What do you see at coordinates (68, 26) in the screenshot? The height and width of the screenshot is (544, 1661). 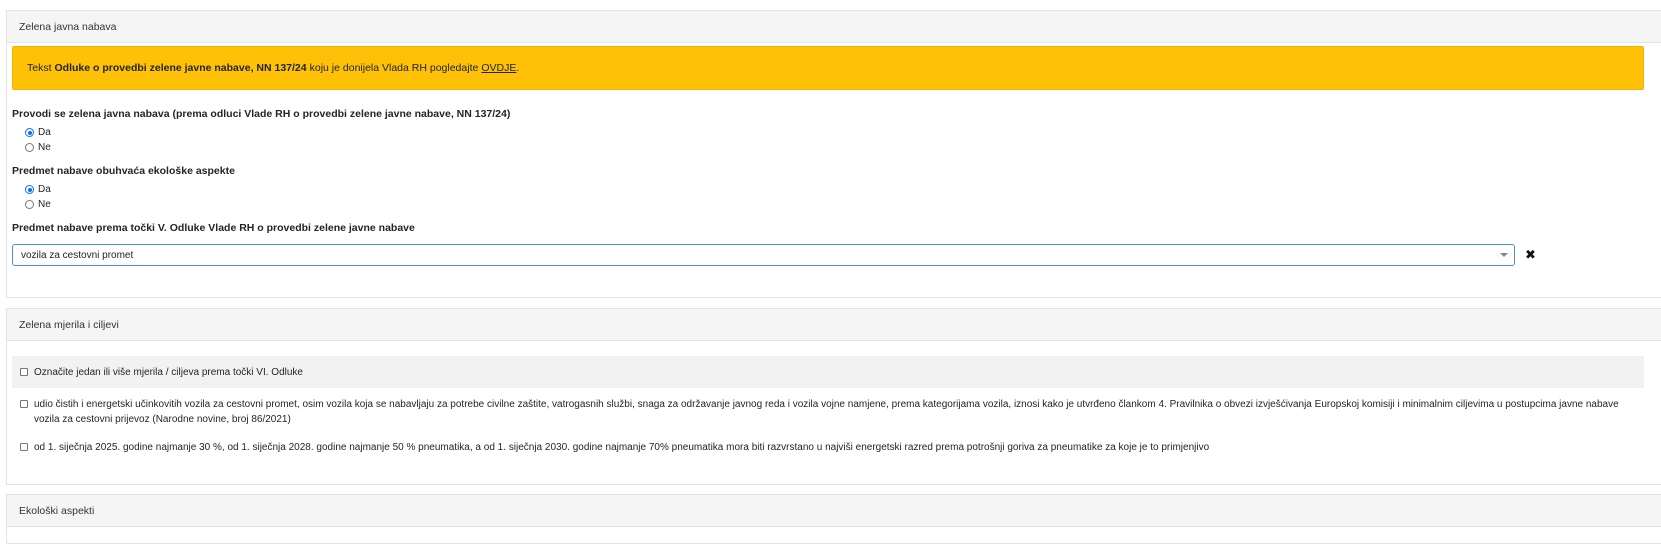 I see `panel-title: Zelena javna nabava` at bounding box center [68, 26].